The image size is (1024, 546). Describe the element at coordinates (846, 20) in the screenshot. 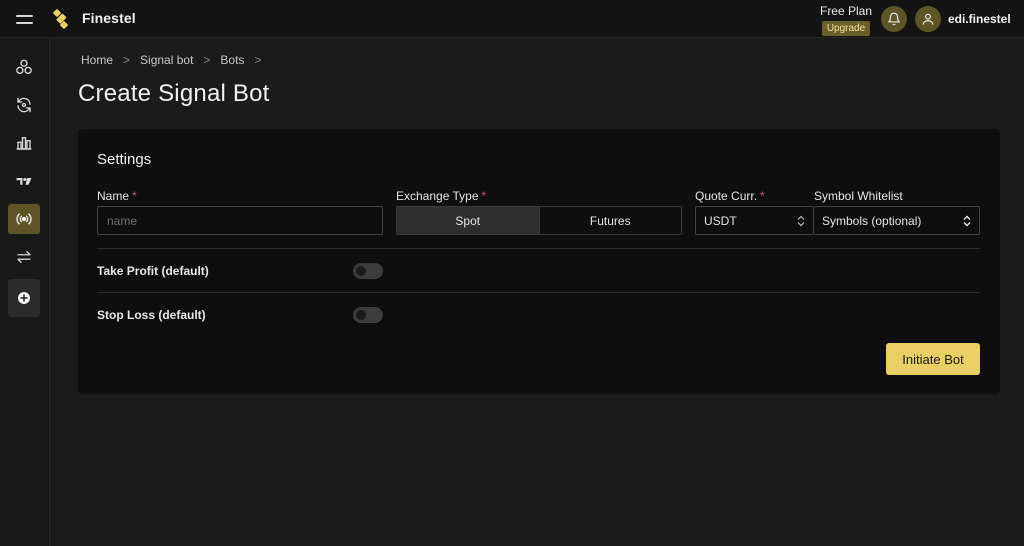

I see `plan-info: Free Plan Upgrade` at that location.